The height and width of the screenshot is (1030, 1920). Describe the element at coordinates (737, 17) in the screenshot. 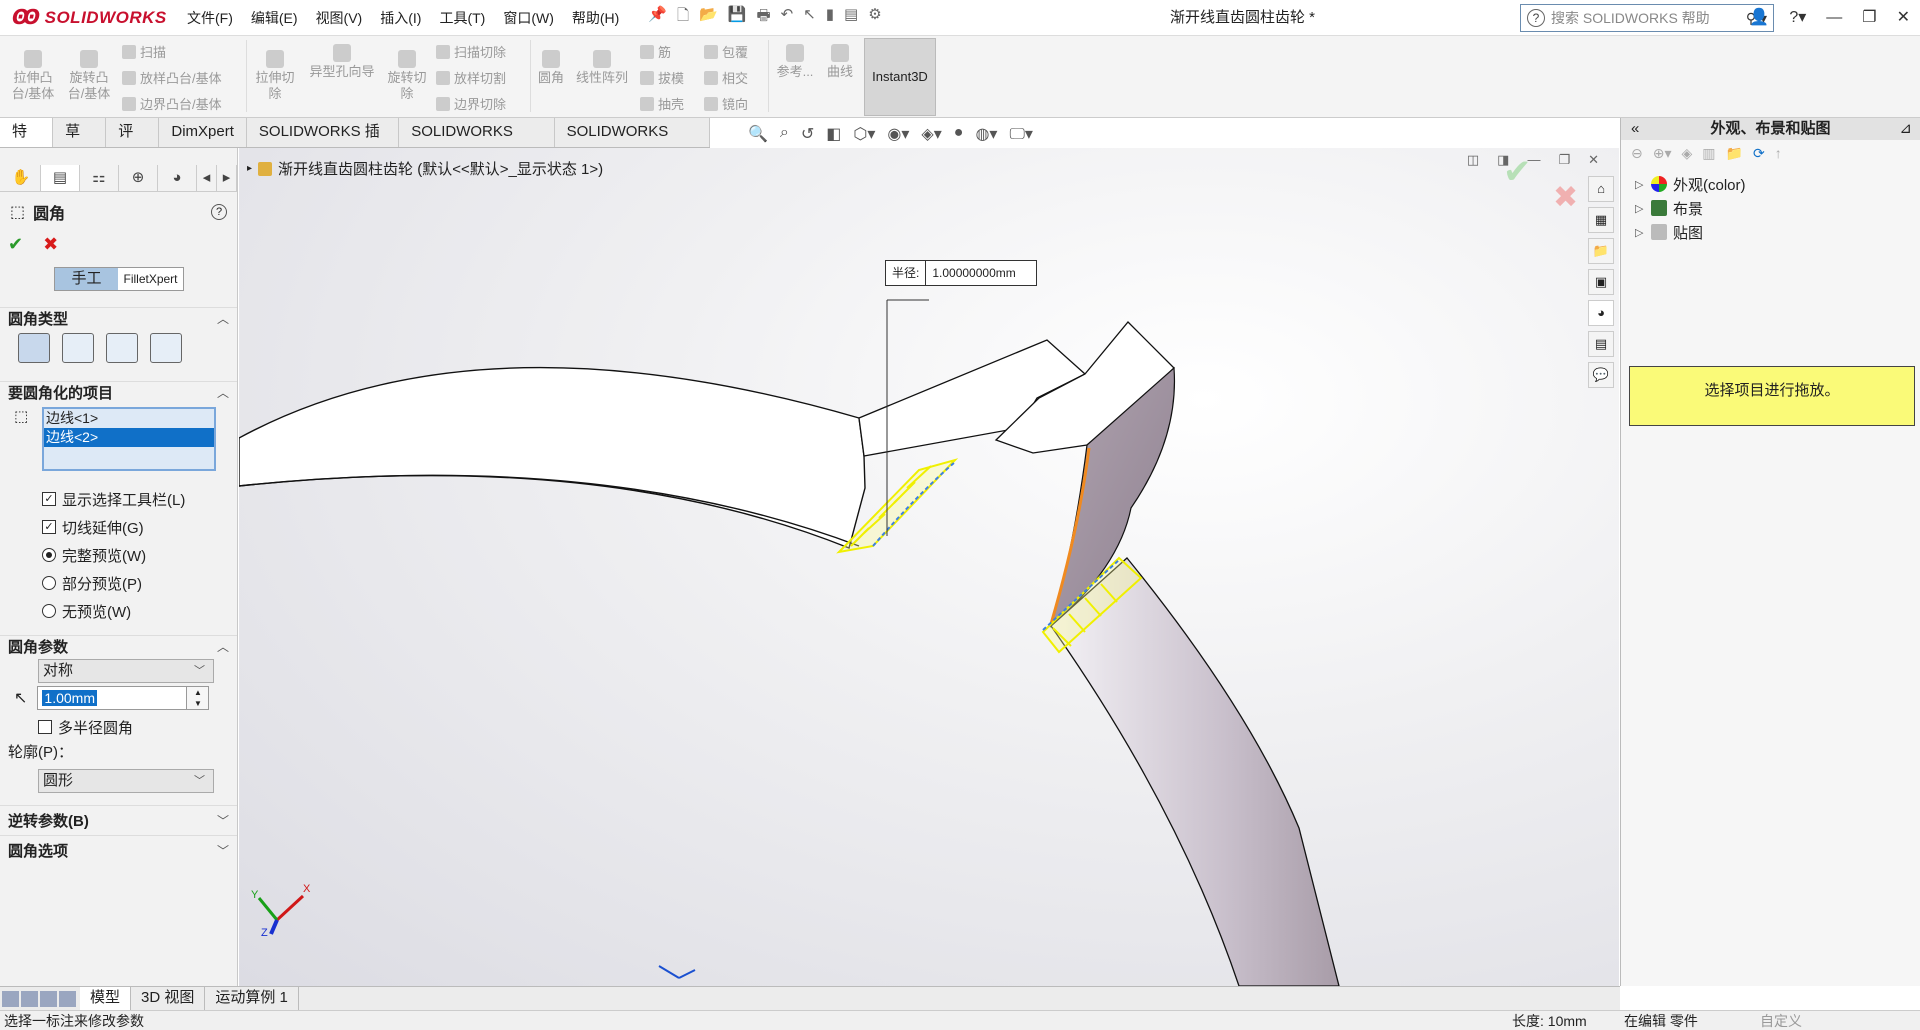

I see `save-icon: 💾` at that location.